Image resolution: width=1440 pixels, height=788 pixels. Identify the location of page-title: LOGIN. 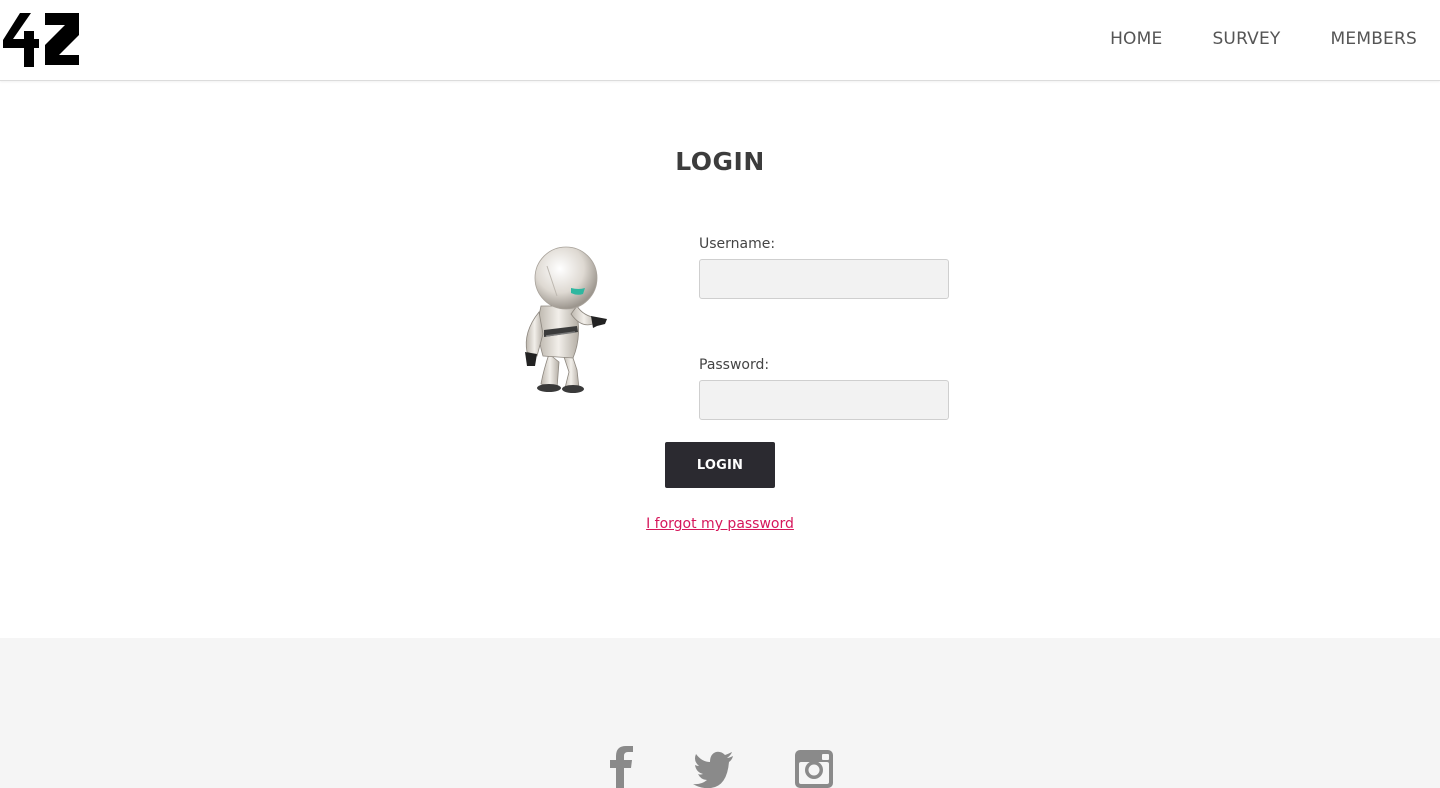
(720, 161).